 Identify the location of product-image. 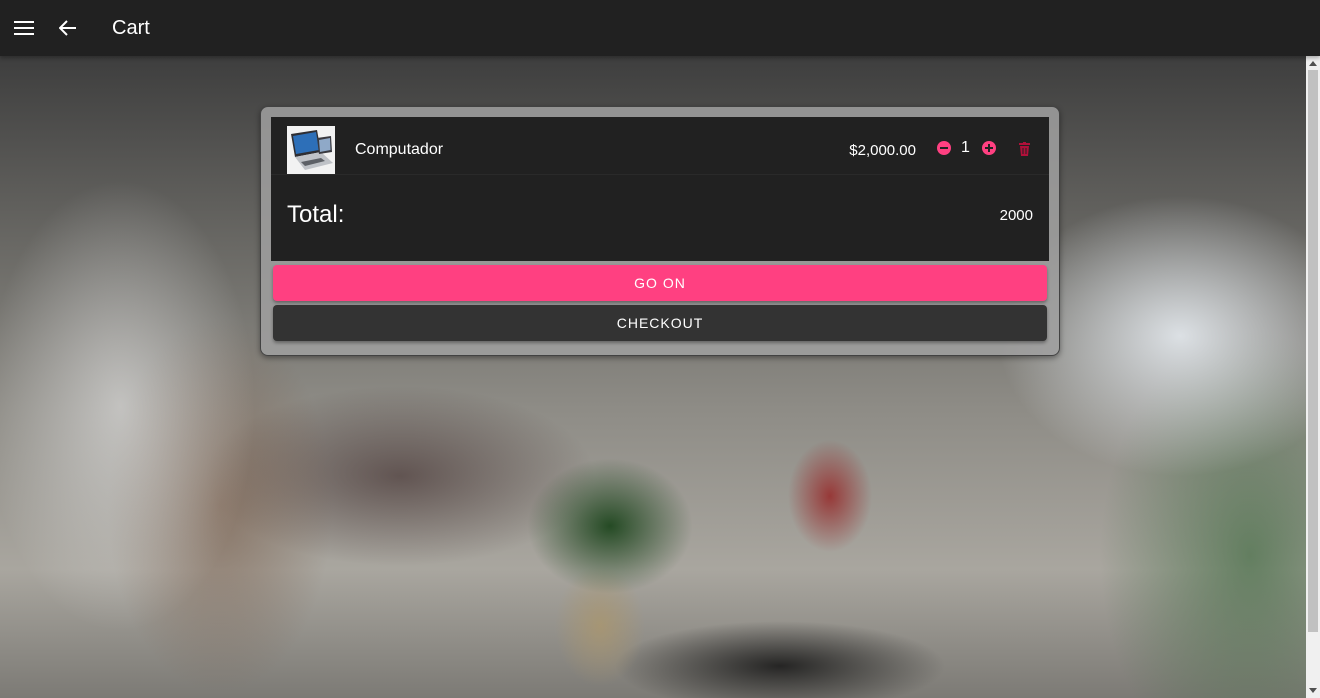
(311, 150).